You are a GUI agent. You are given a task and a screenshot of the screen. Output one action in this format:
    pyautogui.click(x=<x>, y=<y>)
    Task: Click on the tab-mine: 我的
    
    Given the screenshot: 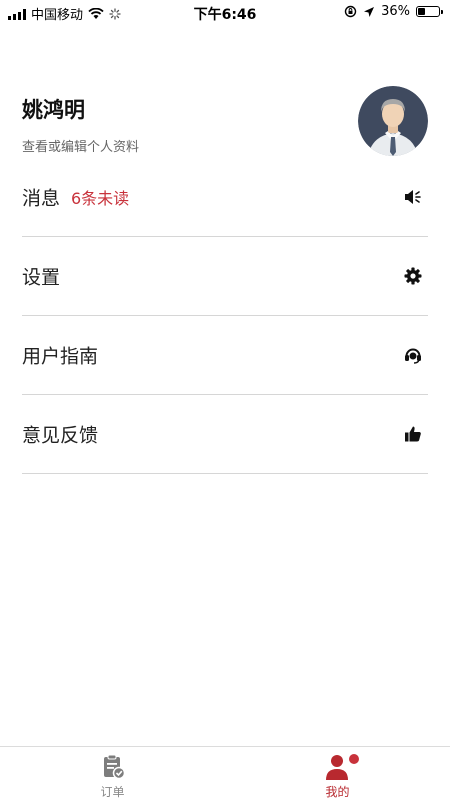 What is the action you would take?
    pyautogui.click(x=337, y=774)
    